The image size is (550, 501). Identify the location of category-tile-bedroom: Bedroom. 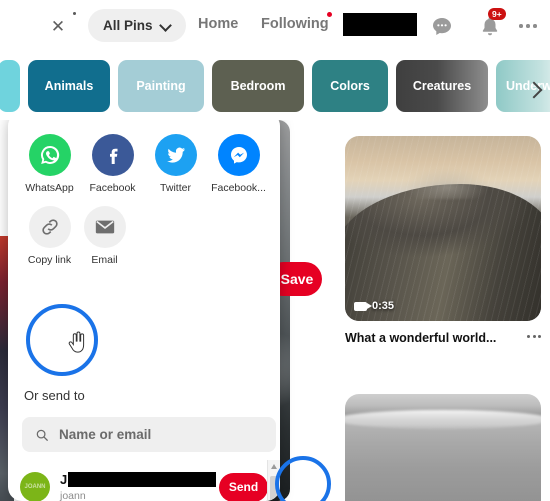
(258, 86).